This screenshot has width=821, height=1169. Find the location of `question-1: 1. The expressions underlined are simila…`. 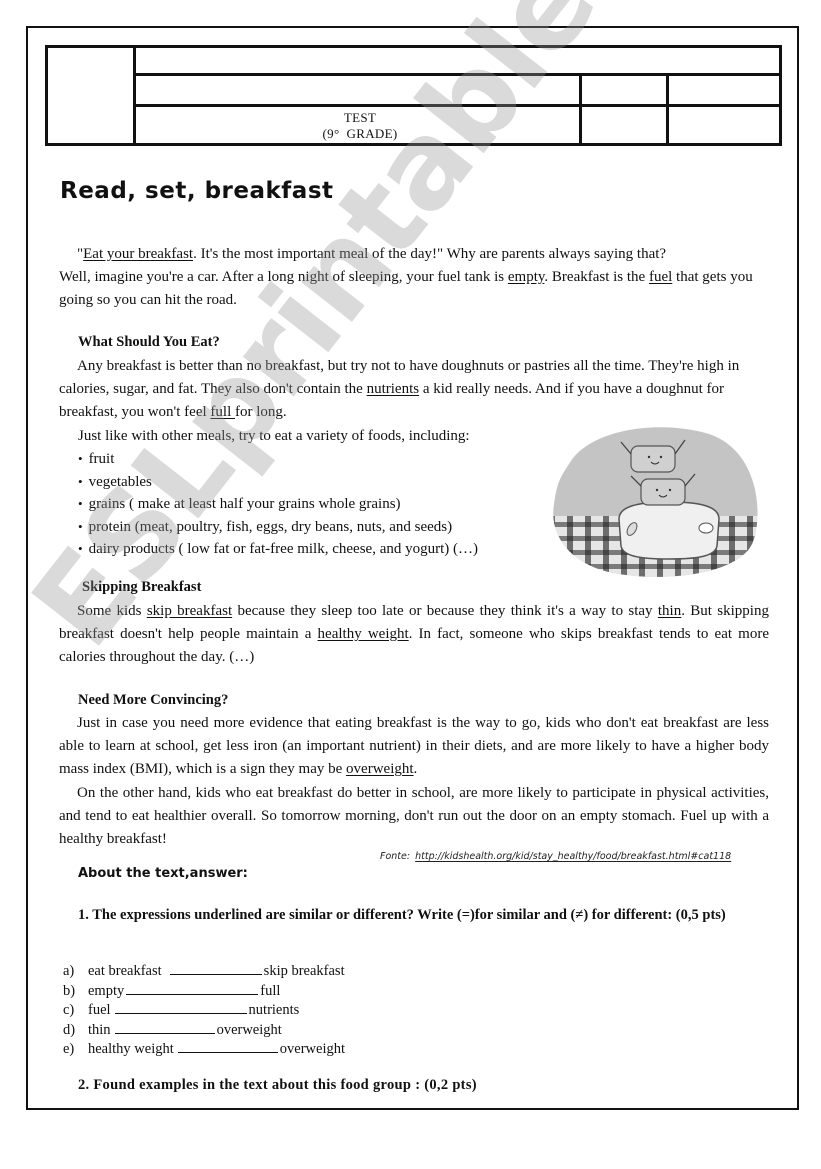

question-1: 1. The expressions underlined are simila… is located at coordinates (402, 915).